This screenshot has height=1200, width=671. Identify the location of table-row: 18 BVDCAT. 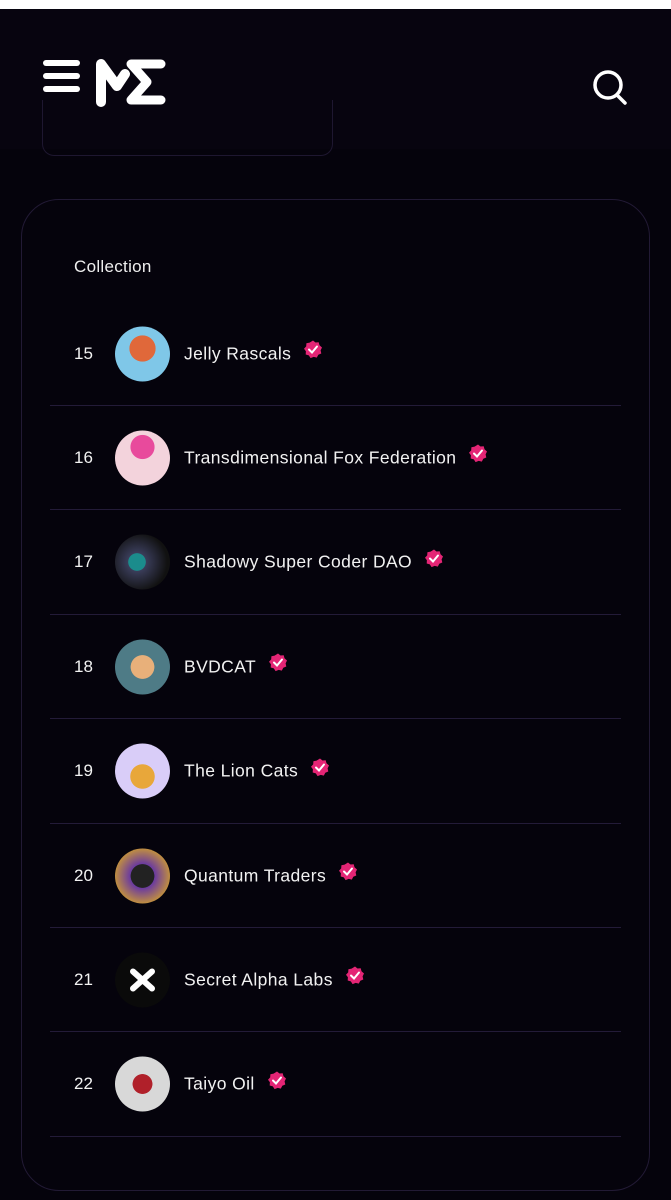
(335, 667).